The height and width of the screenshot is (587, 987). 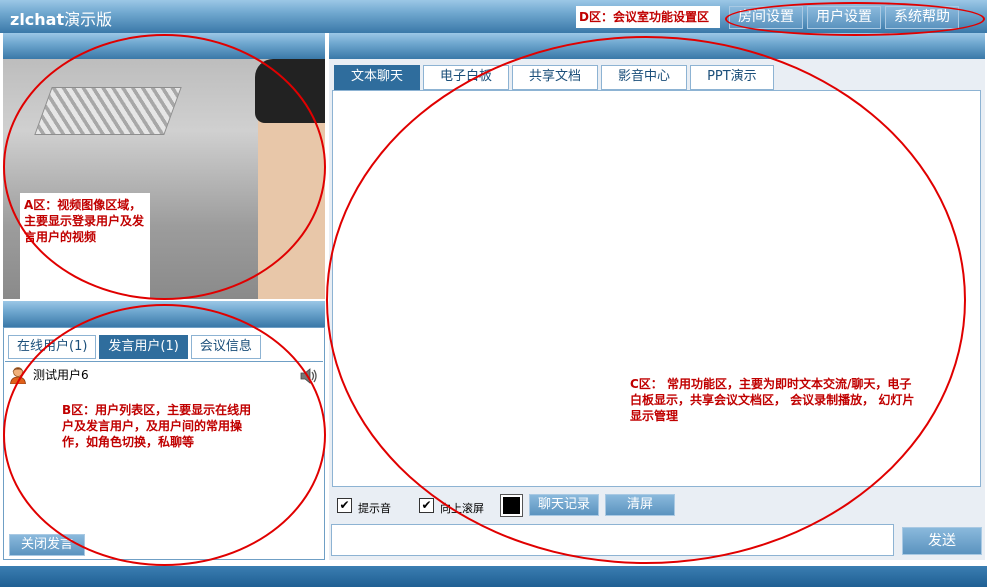 What do you see at coordinates (52, 347) in the screenshot?
I see `tab-online-users: 在线用户(1)` at bounding box center [52, 347].